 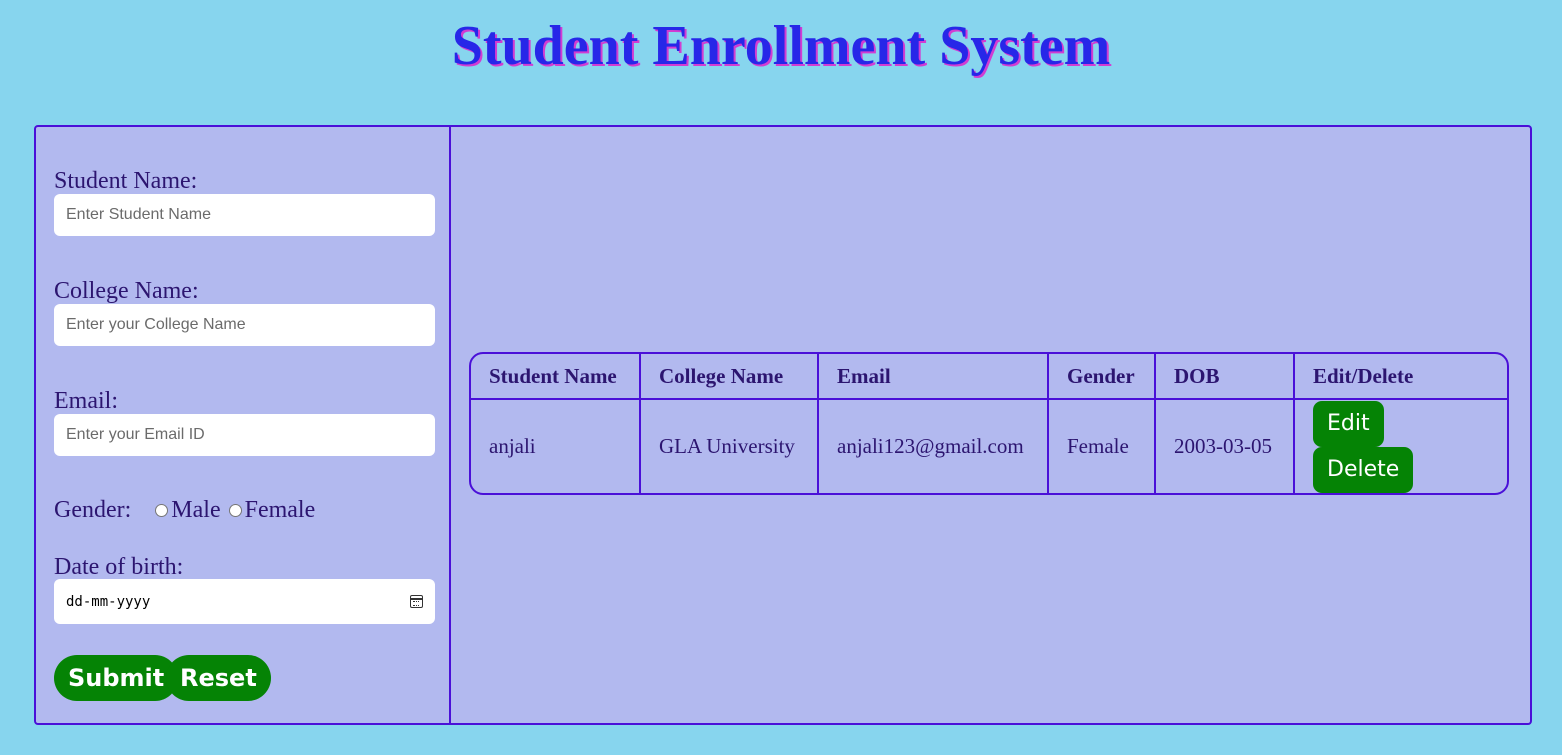 What do you see at coordinates (280, 509) in the screenshot?
I see `female-label: Female` at bounding box center [280, 509].